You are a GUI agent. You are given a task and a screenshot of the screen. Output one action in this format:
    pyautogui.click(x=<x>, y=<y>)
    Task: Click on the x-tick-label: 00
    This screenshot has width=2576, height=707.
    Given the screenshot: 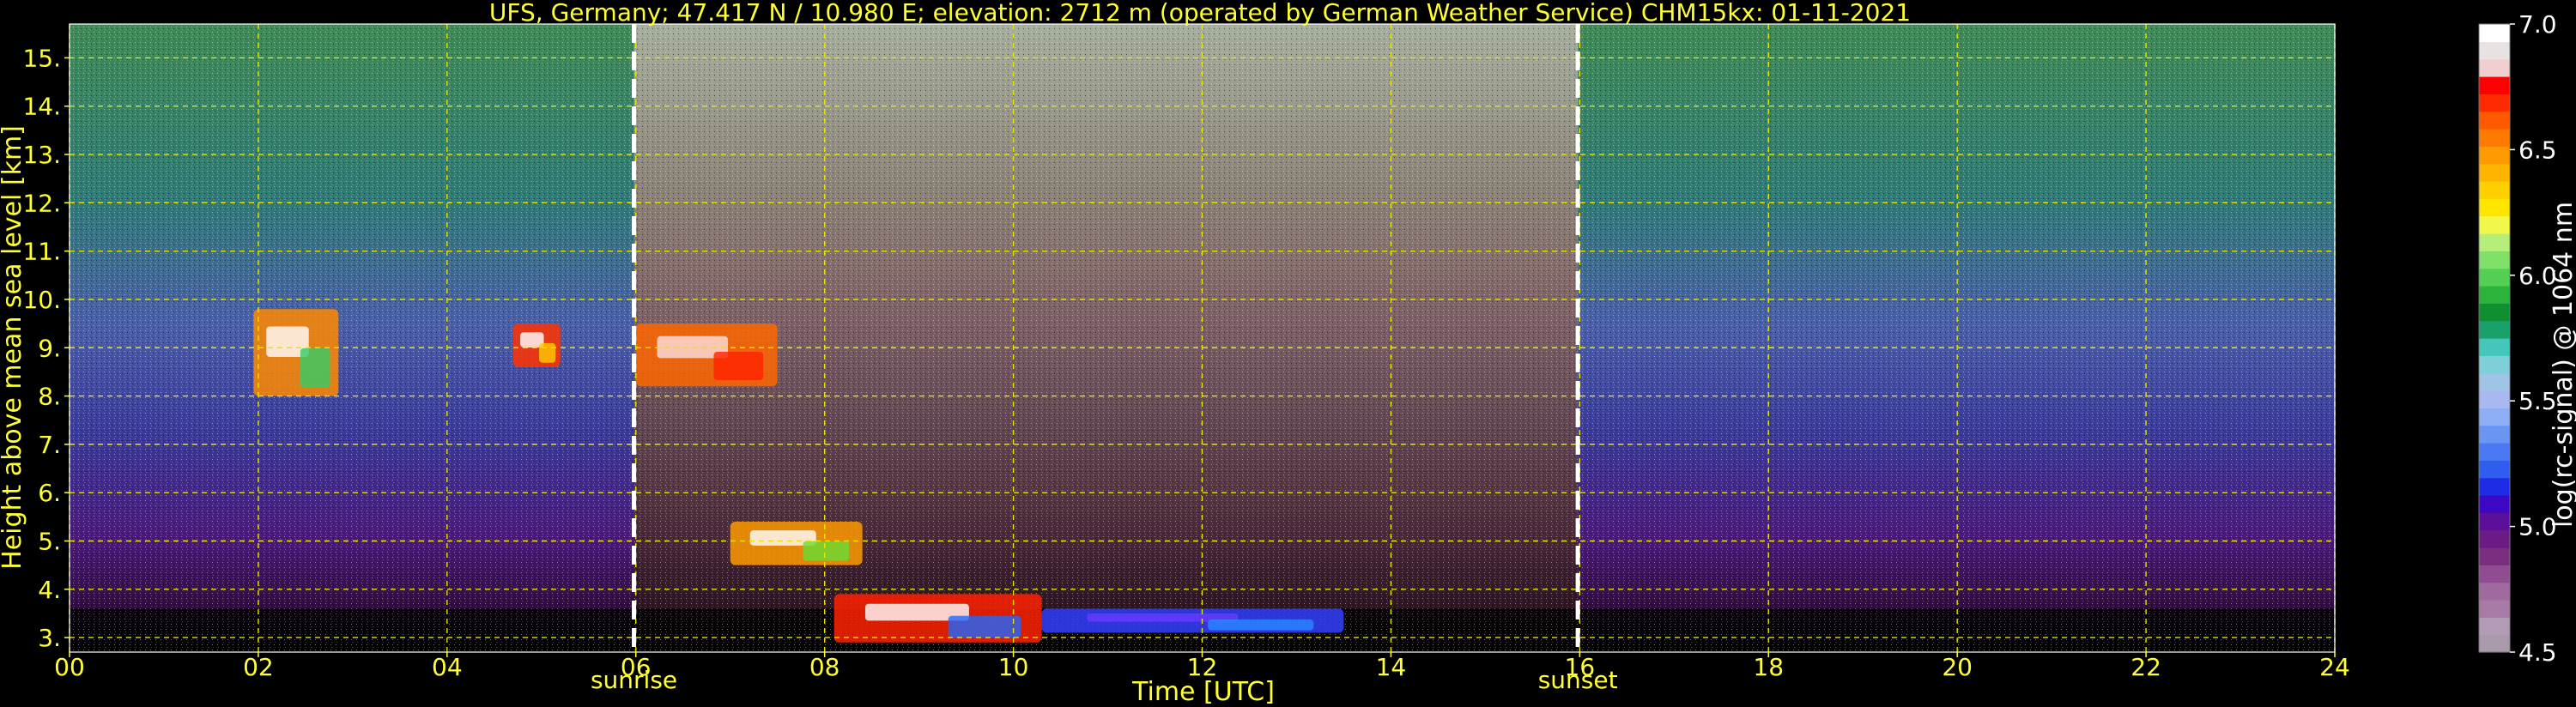 What is the action you would take?
    pyautogui.click(x=69, y=667)
    